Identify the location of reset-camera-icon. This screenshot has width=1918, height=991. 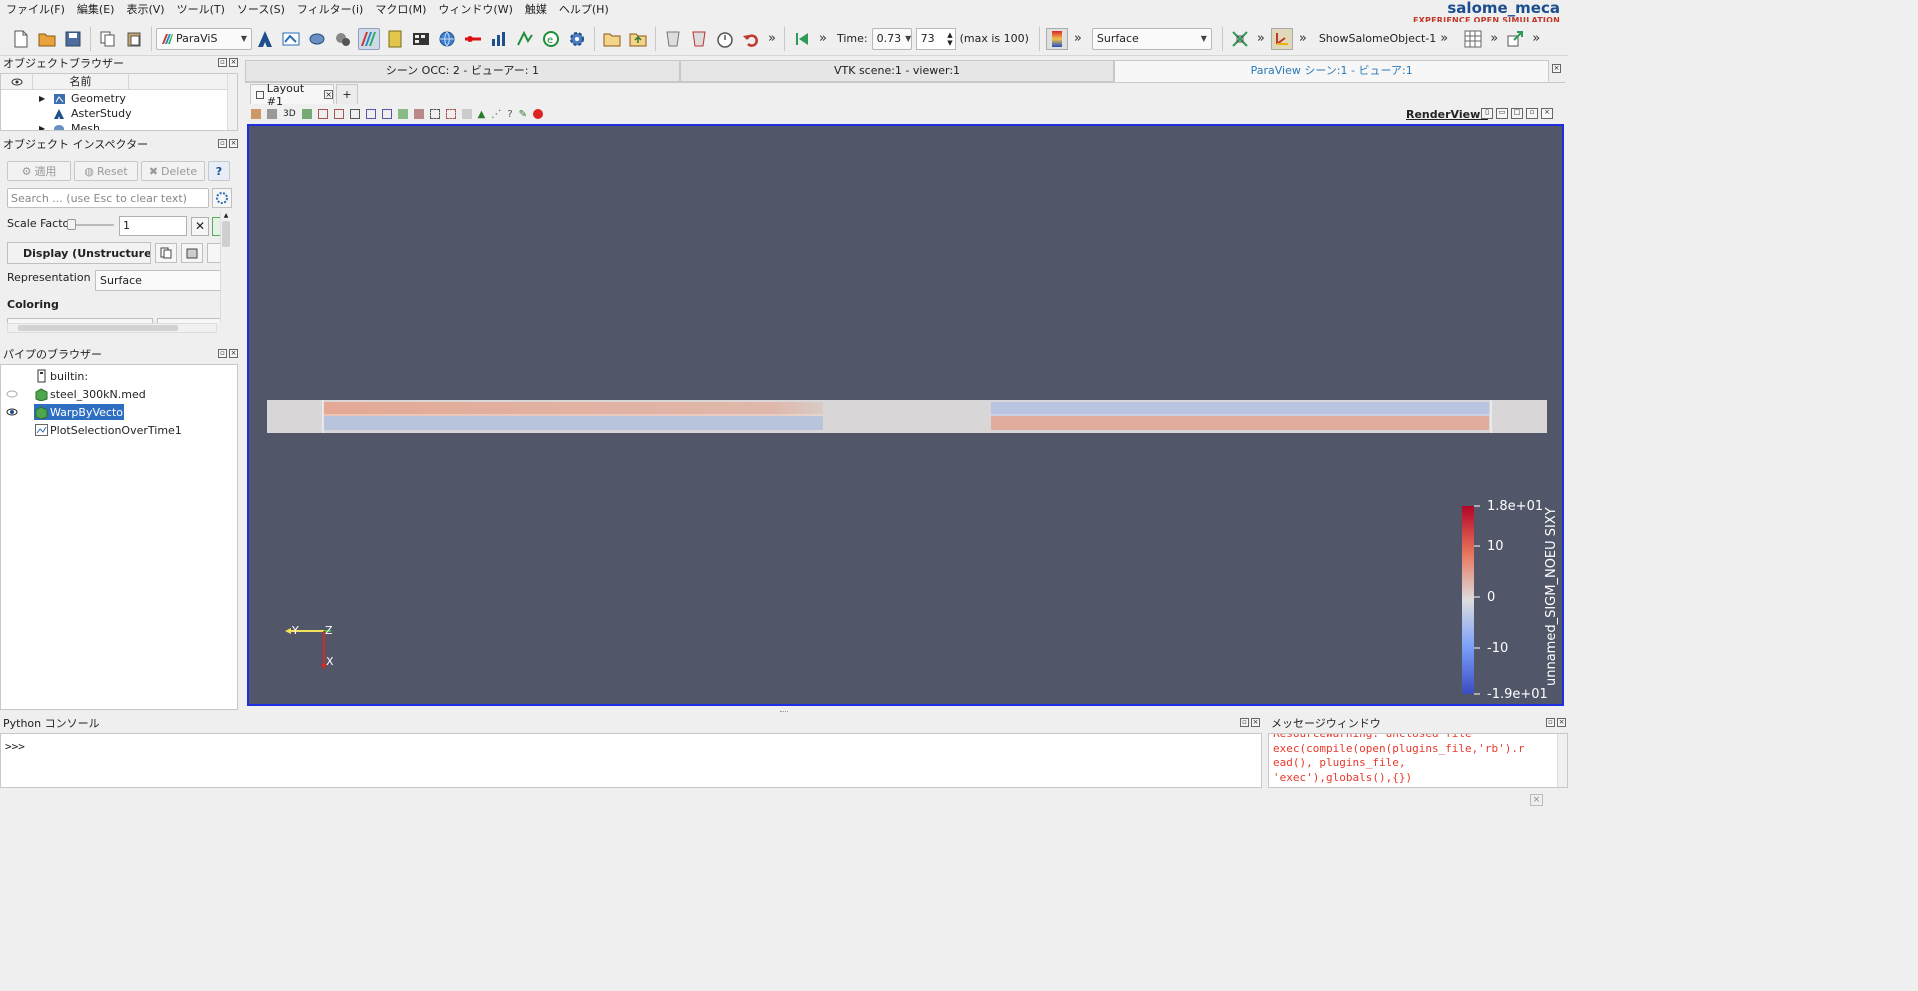
(1240, 39).